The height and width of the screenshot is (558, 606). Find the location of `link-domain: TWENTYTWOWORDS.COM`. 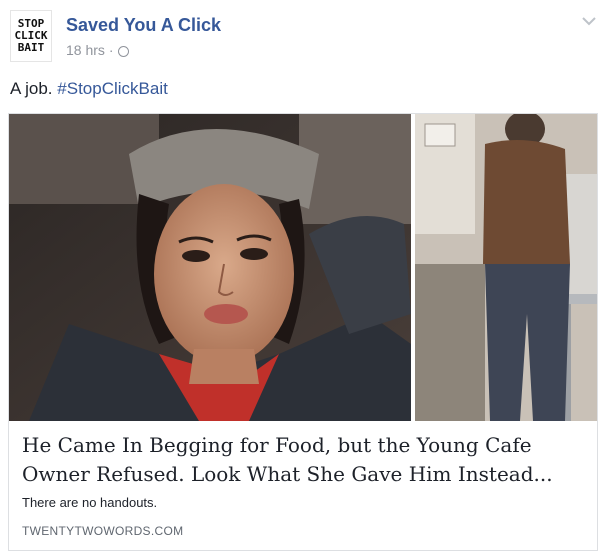

link-domain: TWENTYTWOWORDS.COM is located at coordinates (103, 531).